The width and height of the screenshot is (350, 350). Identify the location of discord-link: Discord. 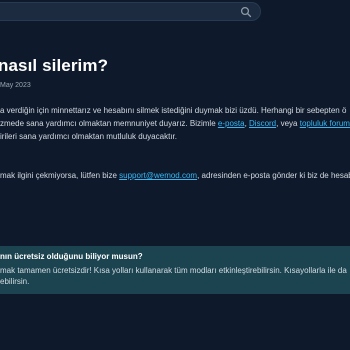
(262, 123).